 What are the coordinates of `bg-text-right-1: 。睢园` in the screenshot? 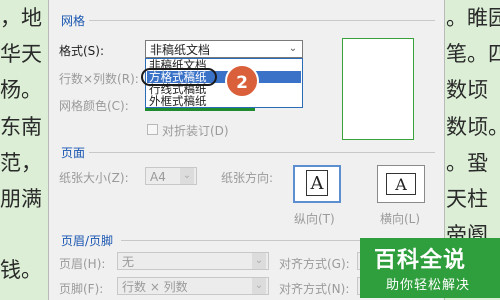 It's located at (473, 18).